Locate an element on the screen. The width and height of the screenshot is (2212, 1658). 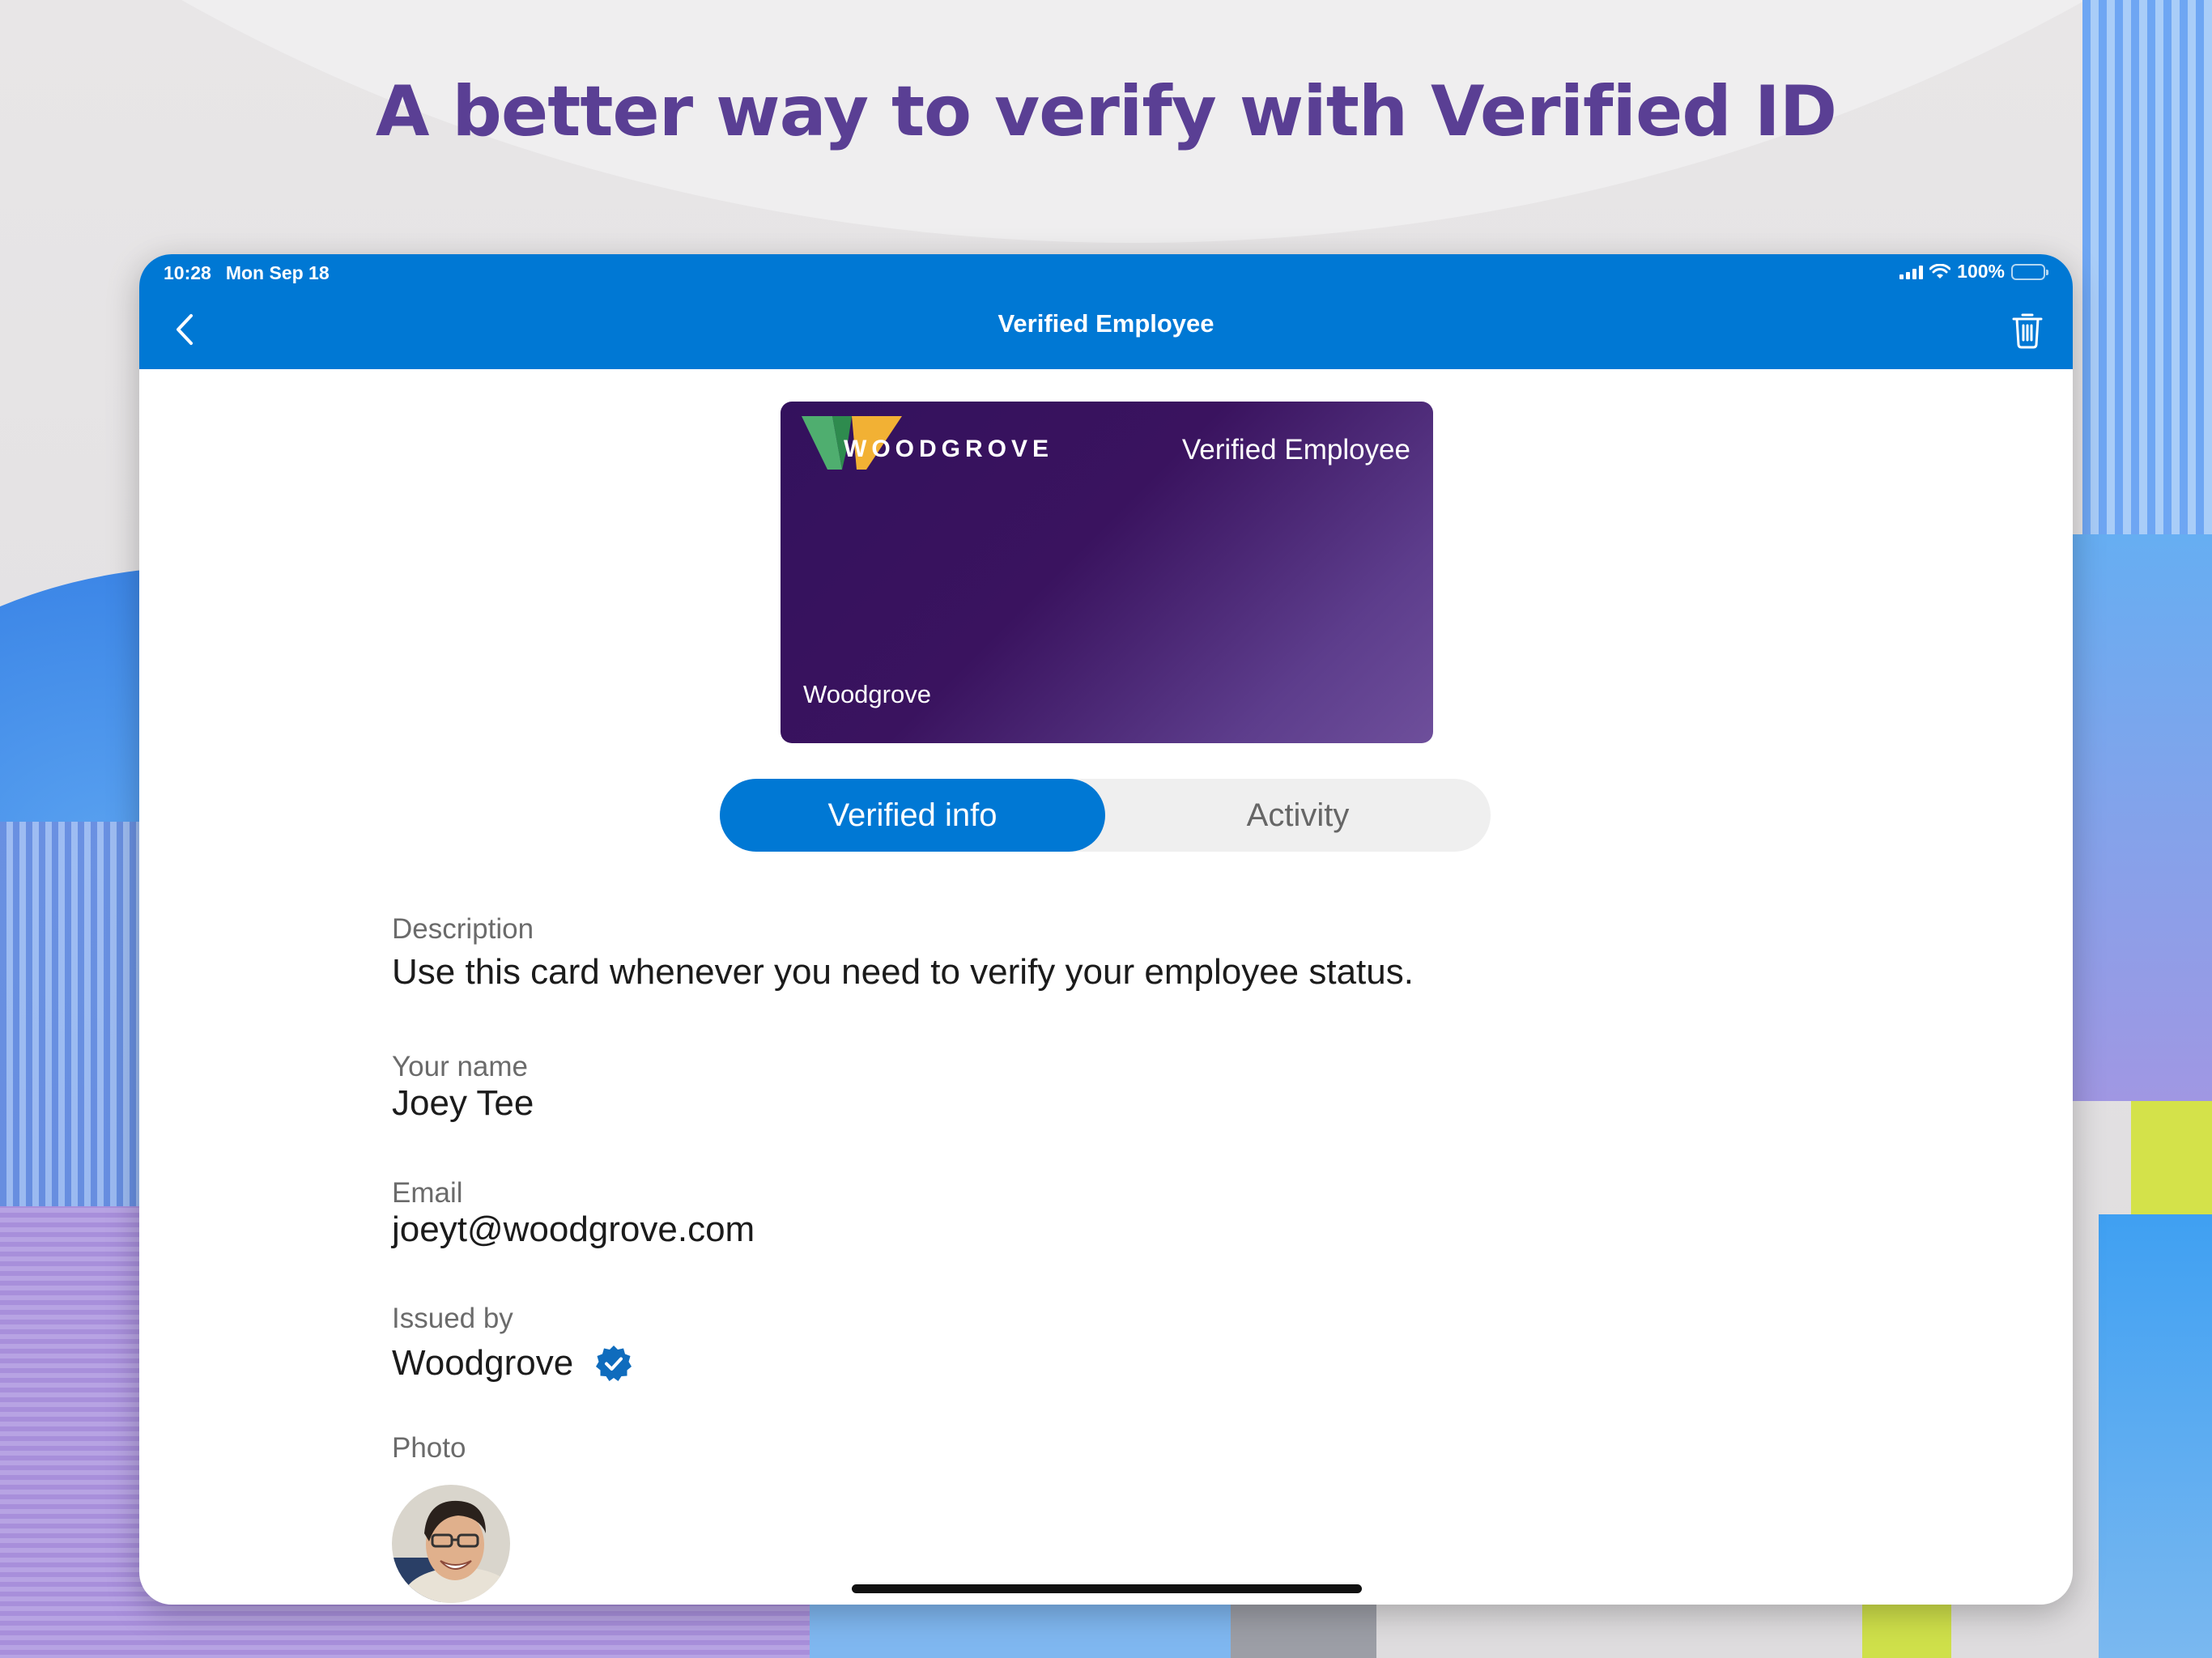
card-logo-text: WOODGROVE is located at coordinates (949, 449).